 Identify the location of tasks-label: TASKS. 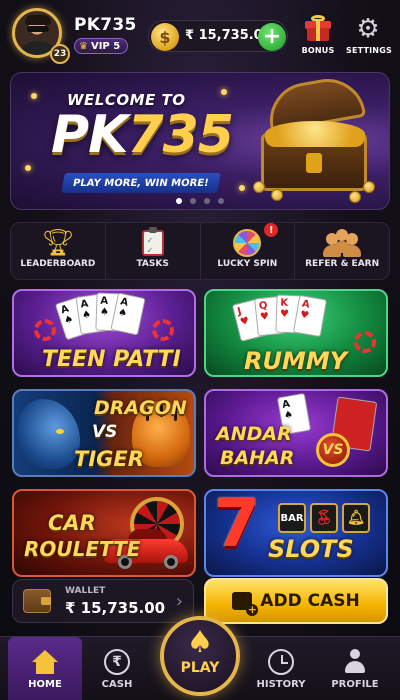
(152, 264).